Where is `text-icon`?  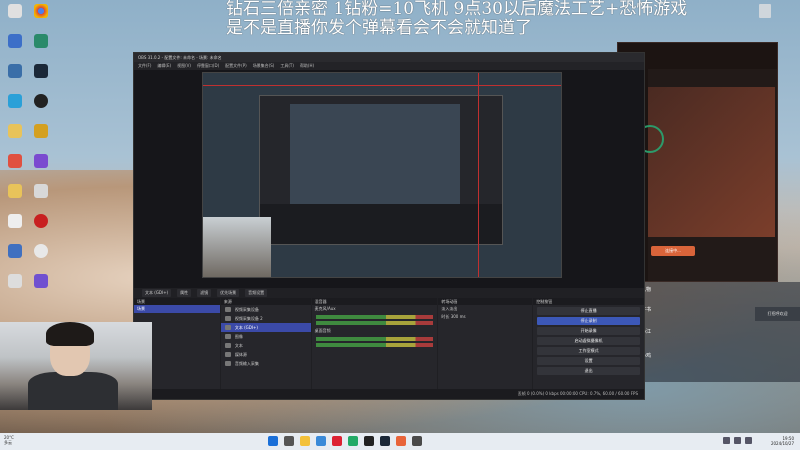 text-icon is located at coordinates (227, 327).